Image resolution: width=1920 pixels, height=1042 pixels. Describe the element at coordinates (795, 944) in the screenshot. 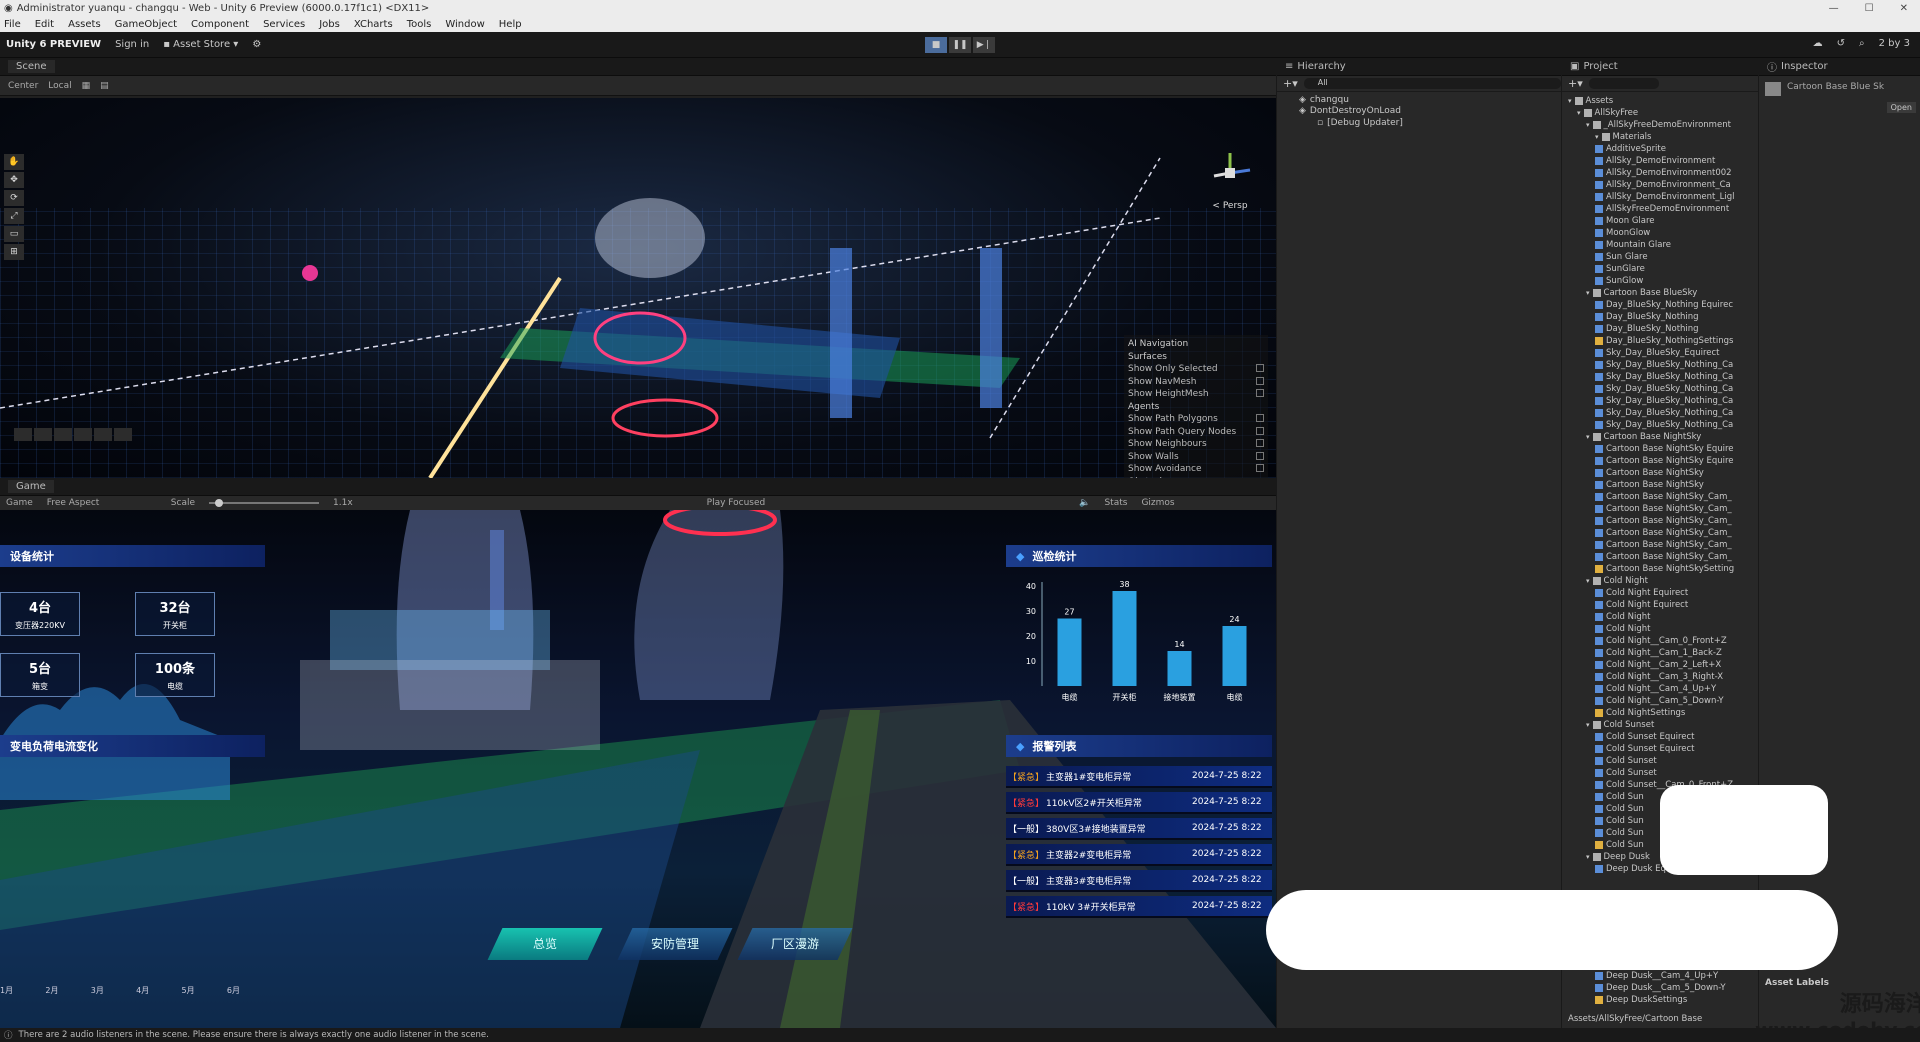

I see `hud-nav-button: 厂区漫游` at that location.